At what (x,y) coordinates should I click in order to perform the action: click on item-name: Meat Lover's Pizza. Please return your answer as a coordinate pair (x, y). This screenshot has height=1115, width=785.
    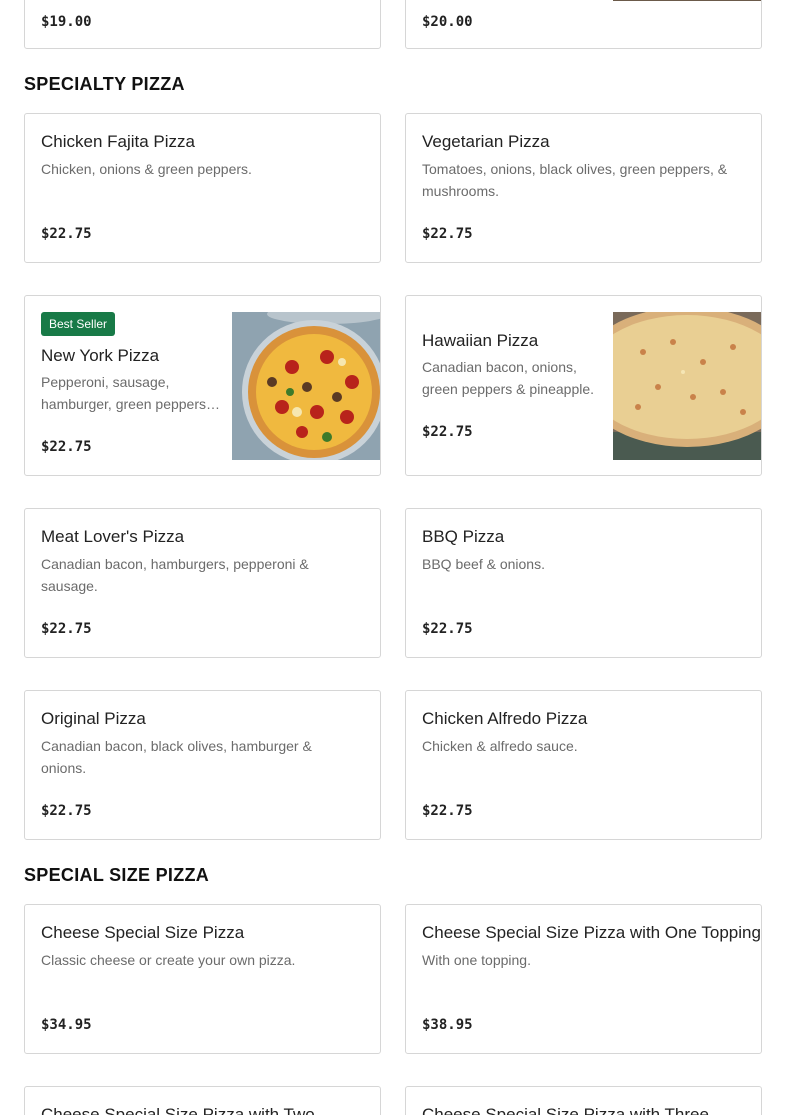
    Looking at the image, I should click on (113, 536).